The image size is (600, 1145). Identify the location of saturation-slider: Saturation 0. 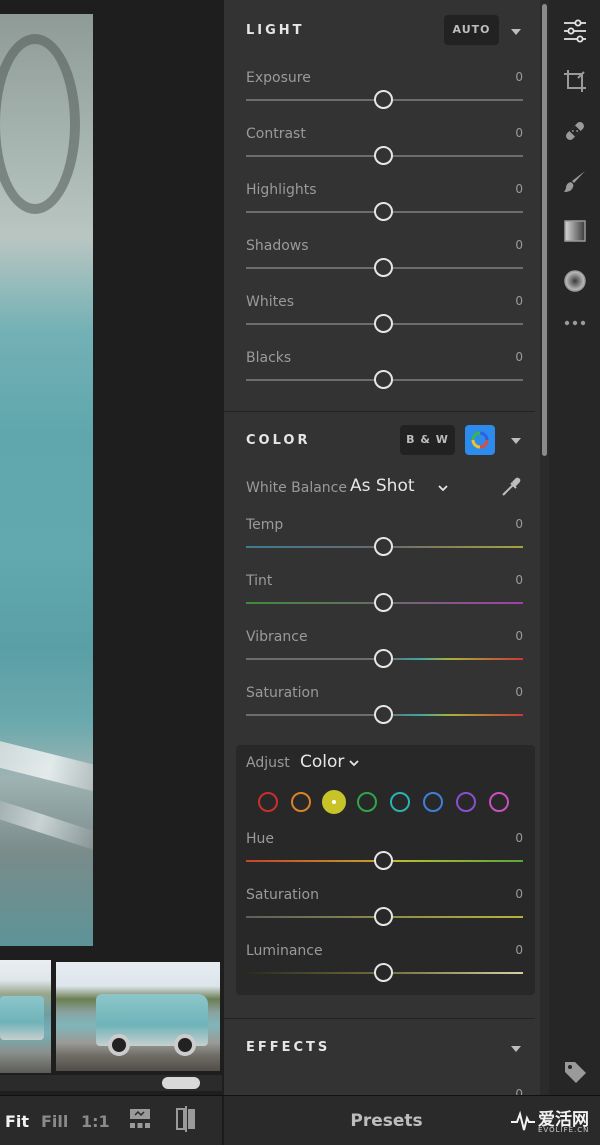
(384, 713).